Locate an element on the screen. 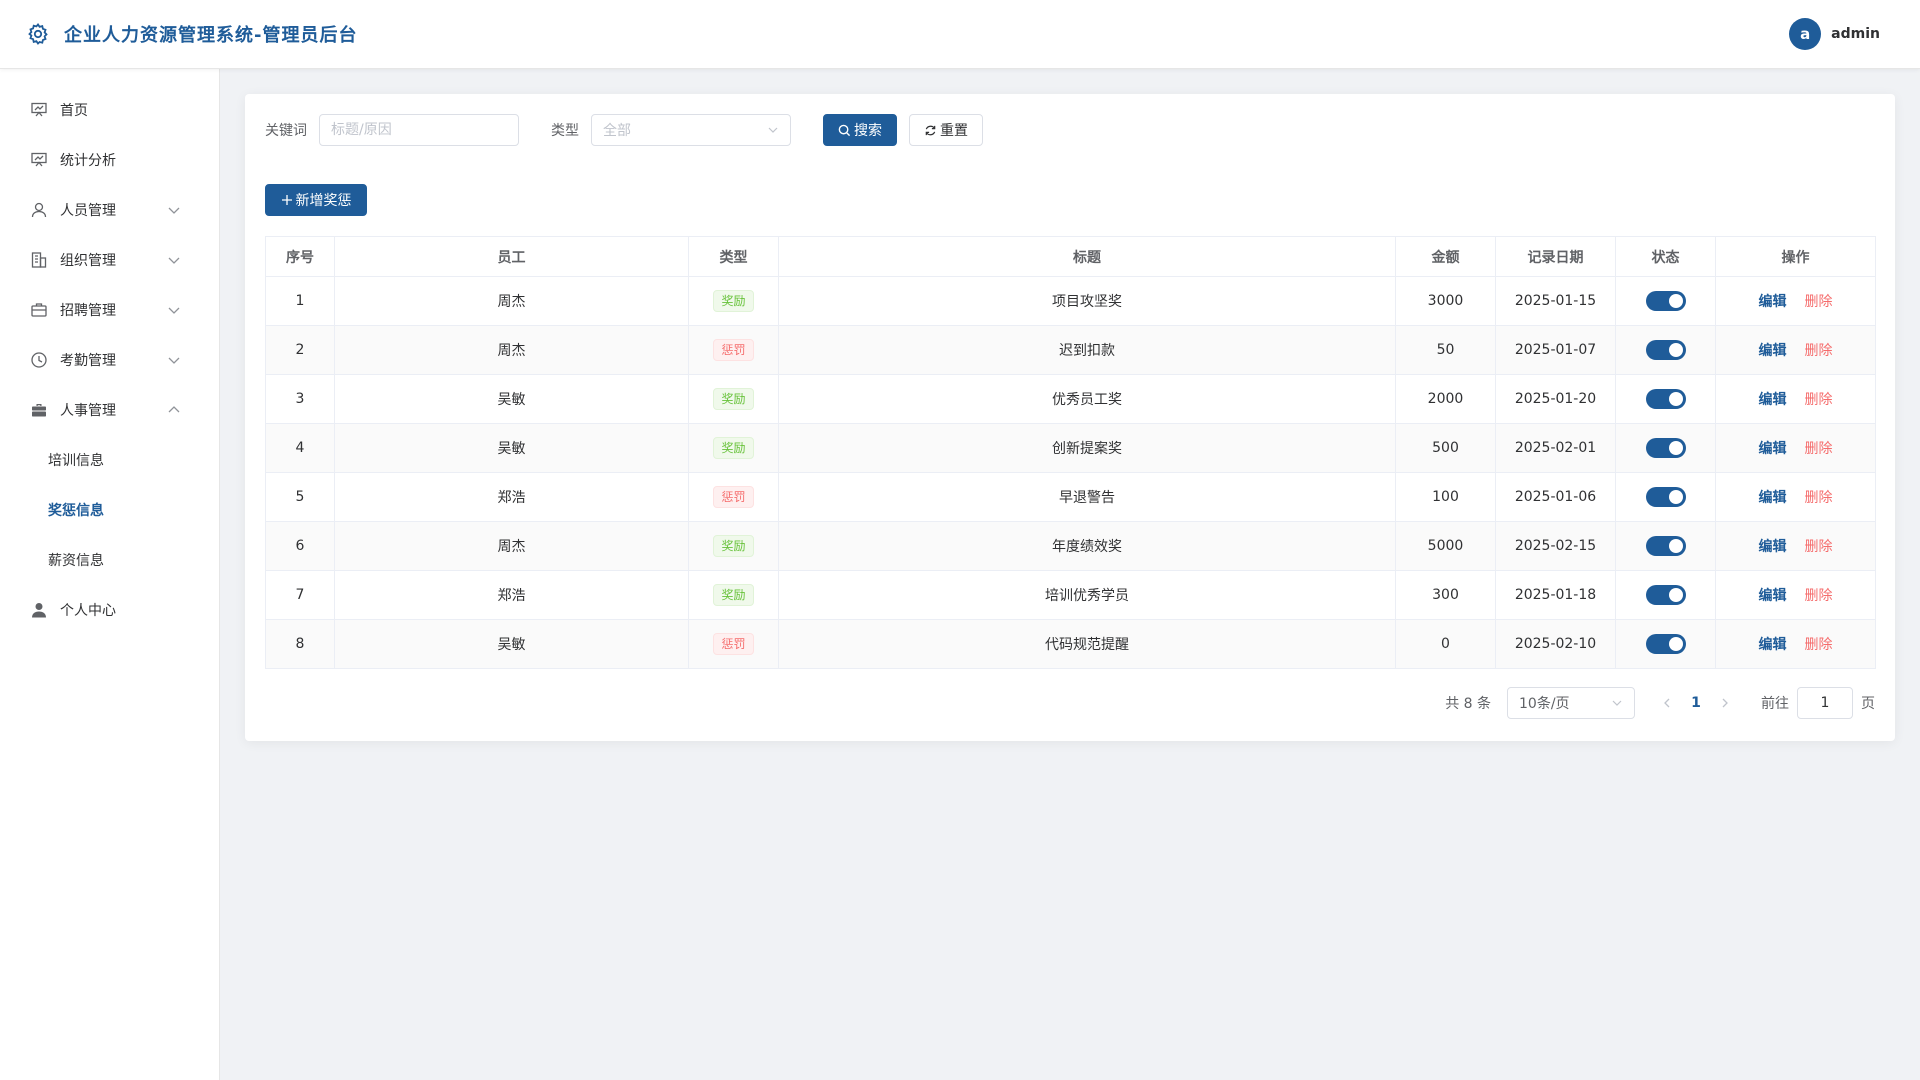 The height and width of the screenshot is (1080, 1920). user-menu: a admin is located at coordinates (1834, 34).